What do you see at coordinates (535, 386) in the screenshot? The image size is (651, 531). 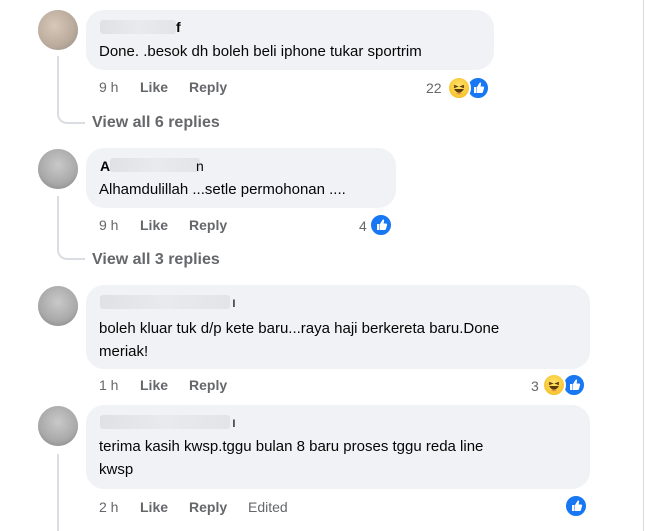 I see `reaction-count: 3` at bounding box center [535, 386].